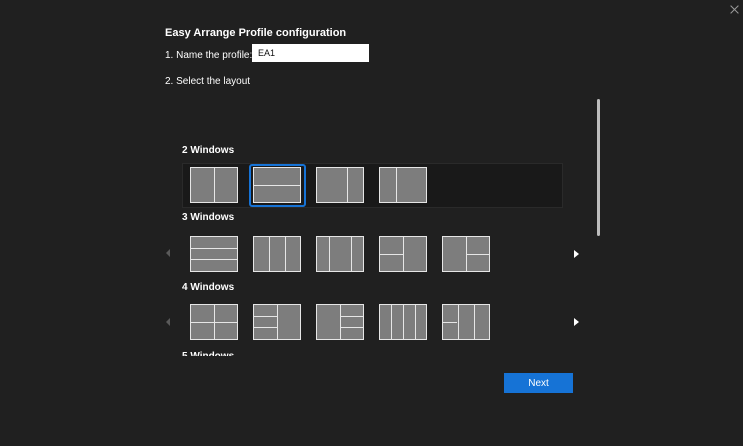 The height and width of the screenshot is (446, 743). What do you see at coordinates (209, 55) in the screenshot?
I see `step1-label: 1. Name the profile:` at bounding box center [209, 55].